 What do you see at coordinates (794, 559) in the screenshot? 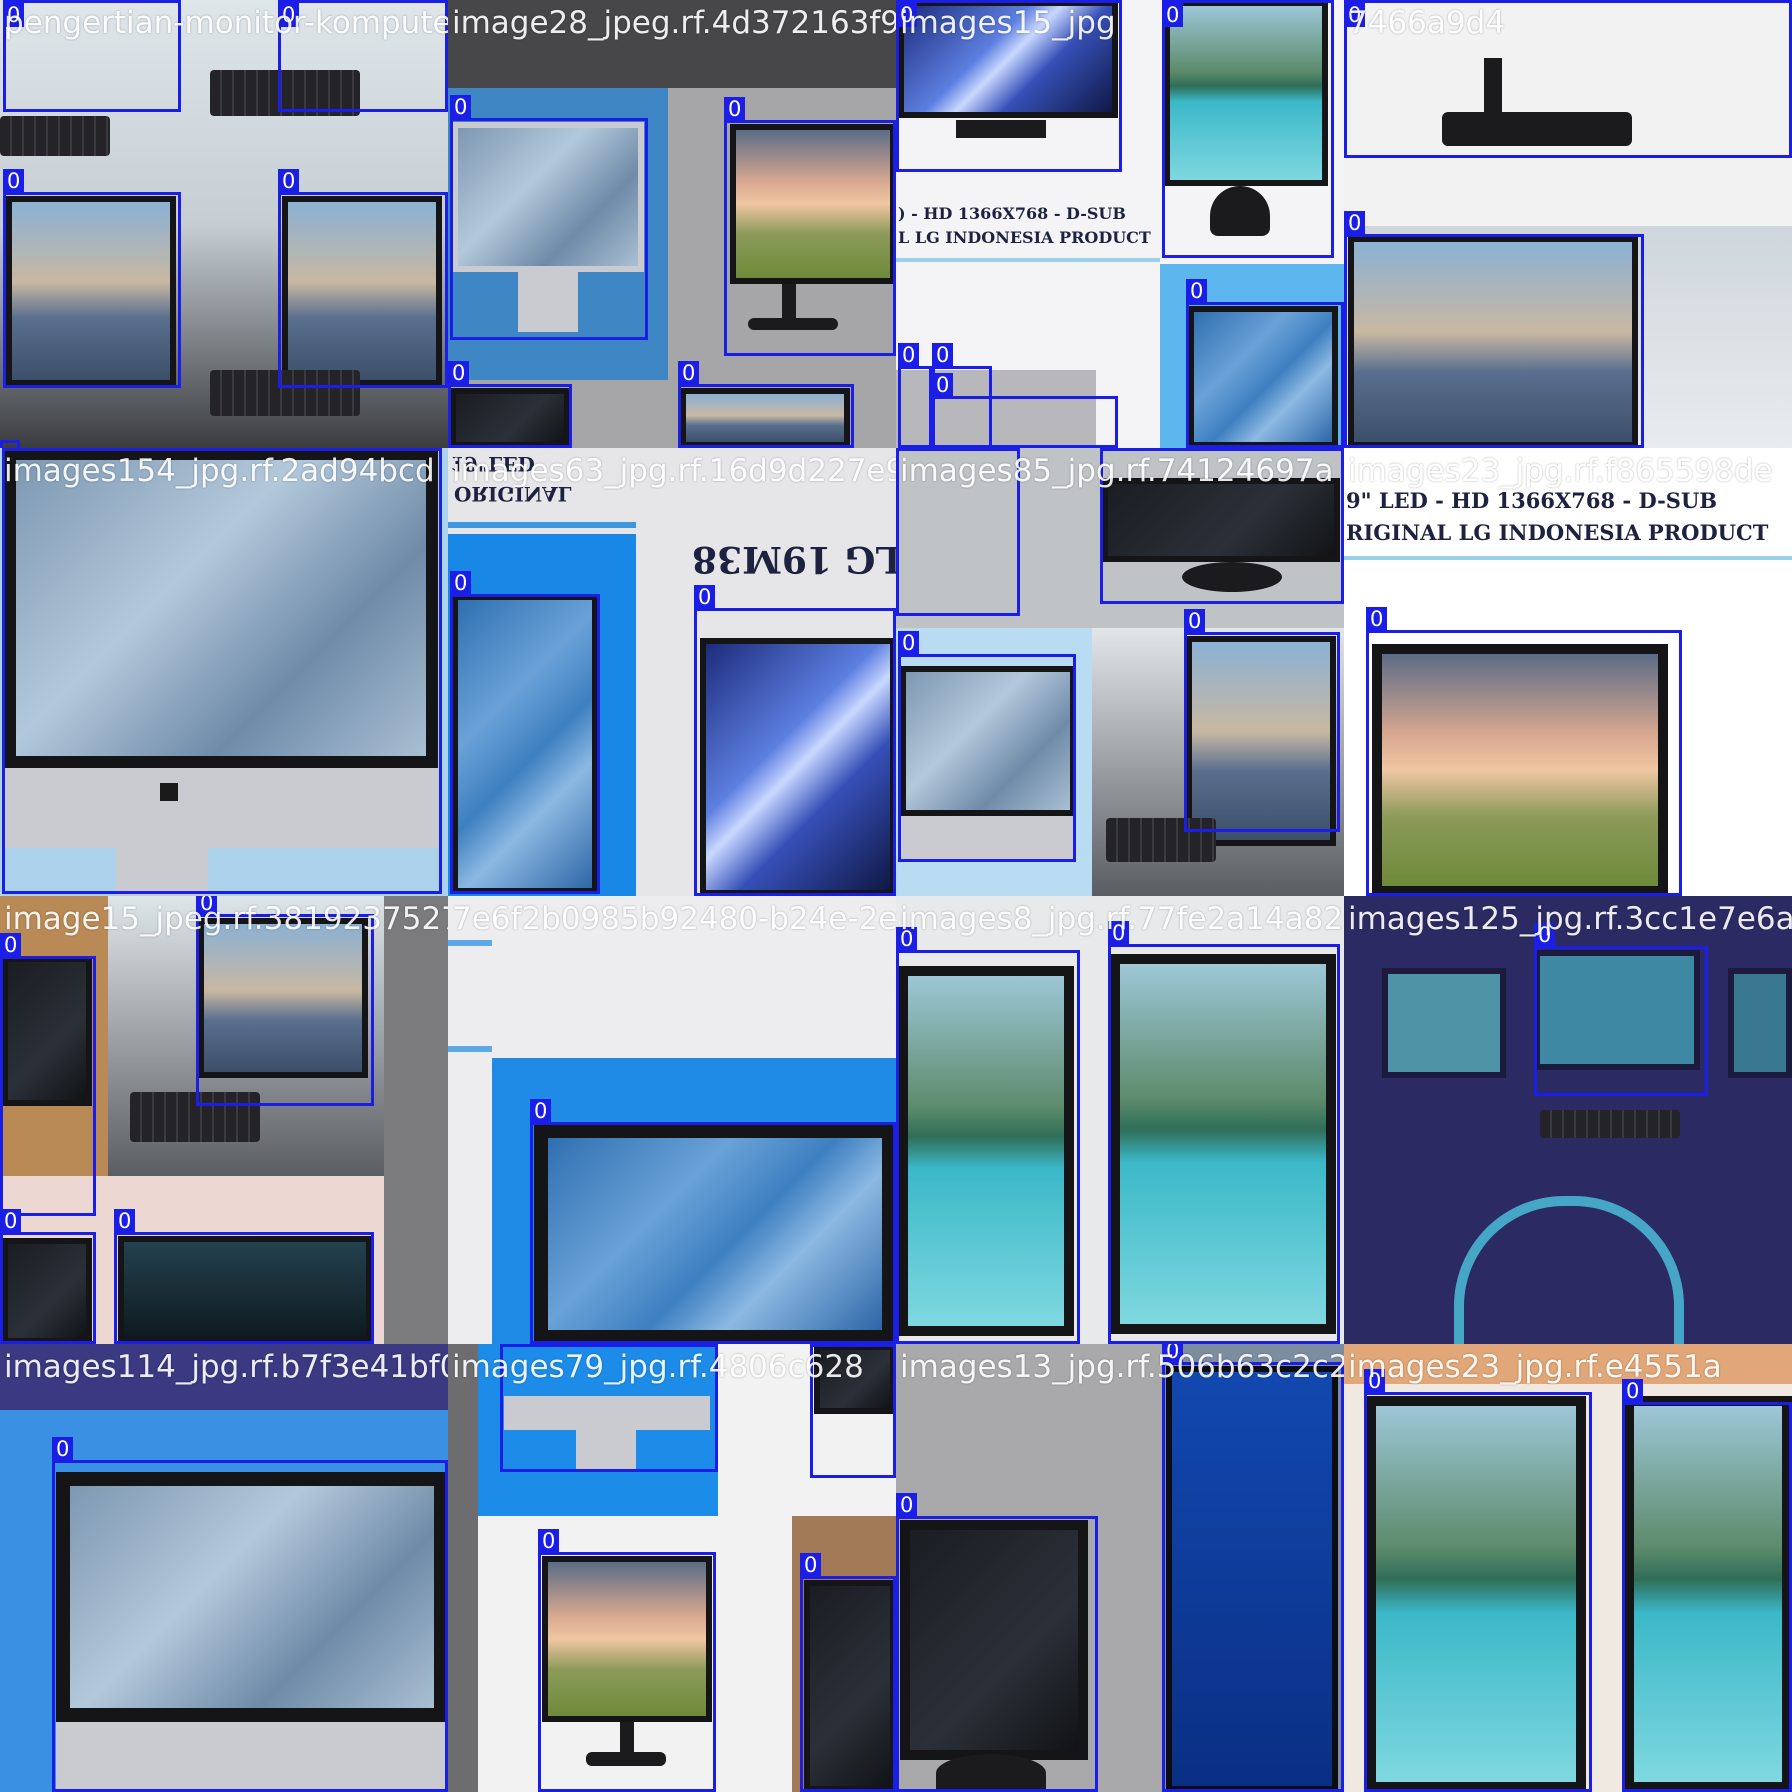
I see `product-caption: LG 19M38` at bounding box center [794, 559].